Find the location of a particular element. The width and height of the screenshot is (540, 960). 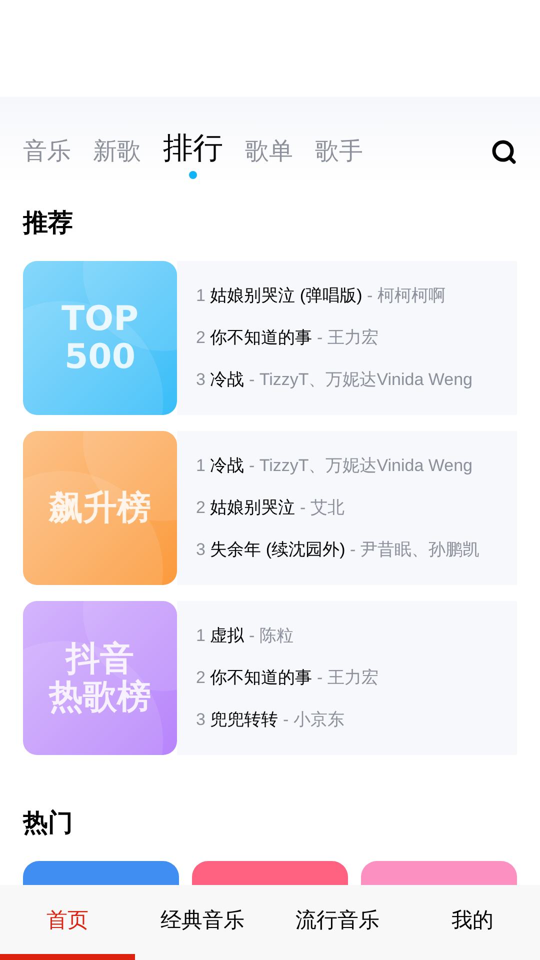

song-row: 1 姑娘别哭泣 (弹唱版) - 柯柯柯啊 is located at coordinates (356, 296).